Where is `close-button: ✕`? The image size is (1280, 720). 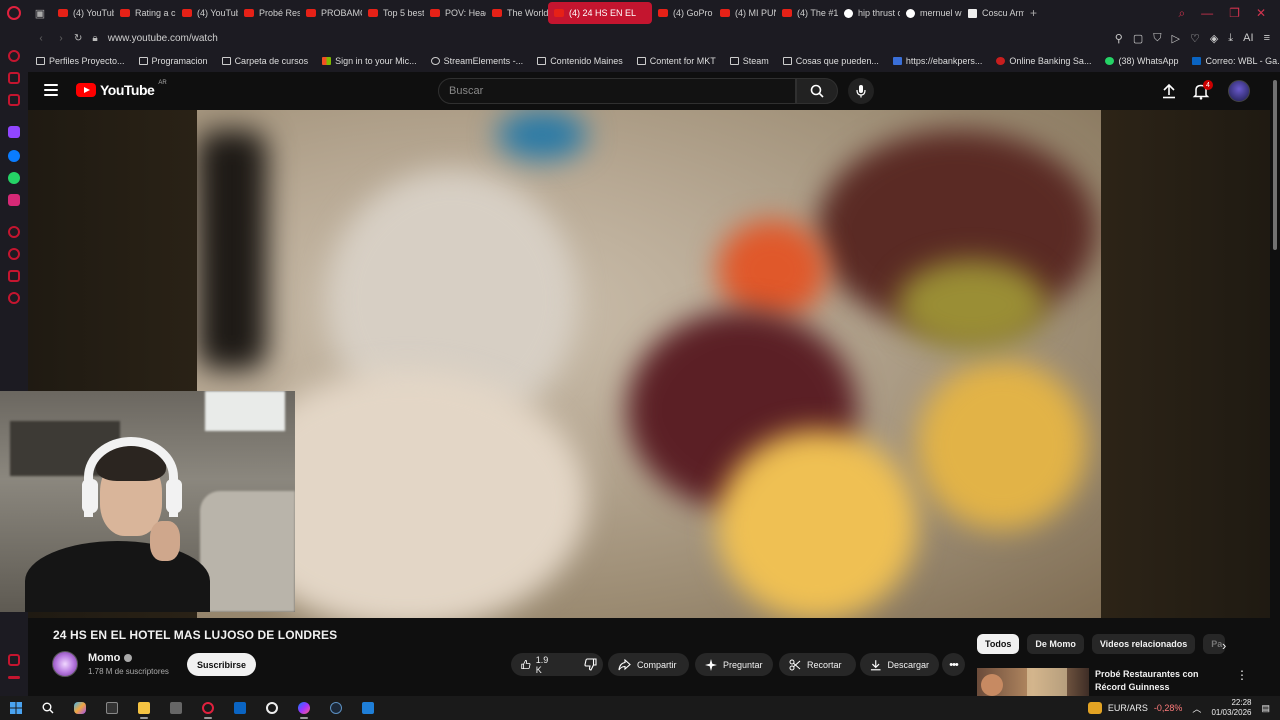
close-button: ✕ is located at coordinates (1261, 13).